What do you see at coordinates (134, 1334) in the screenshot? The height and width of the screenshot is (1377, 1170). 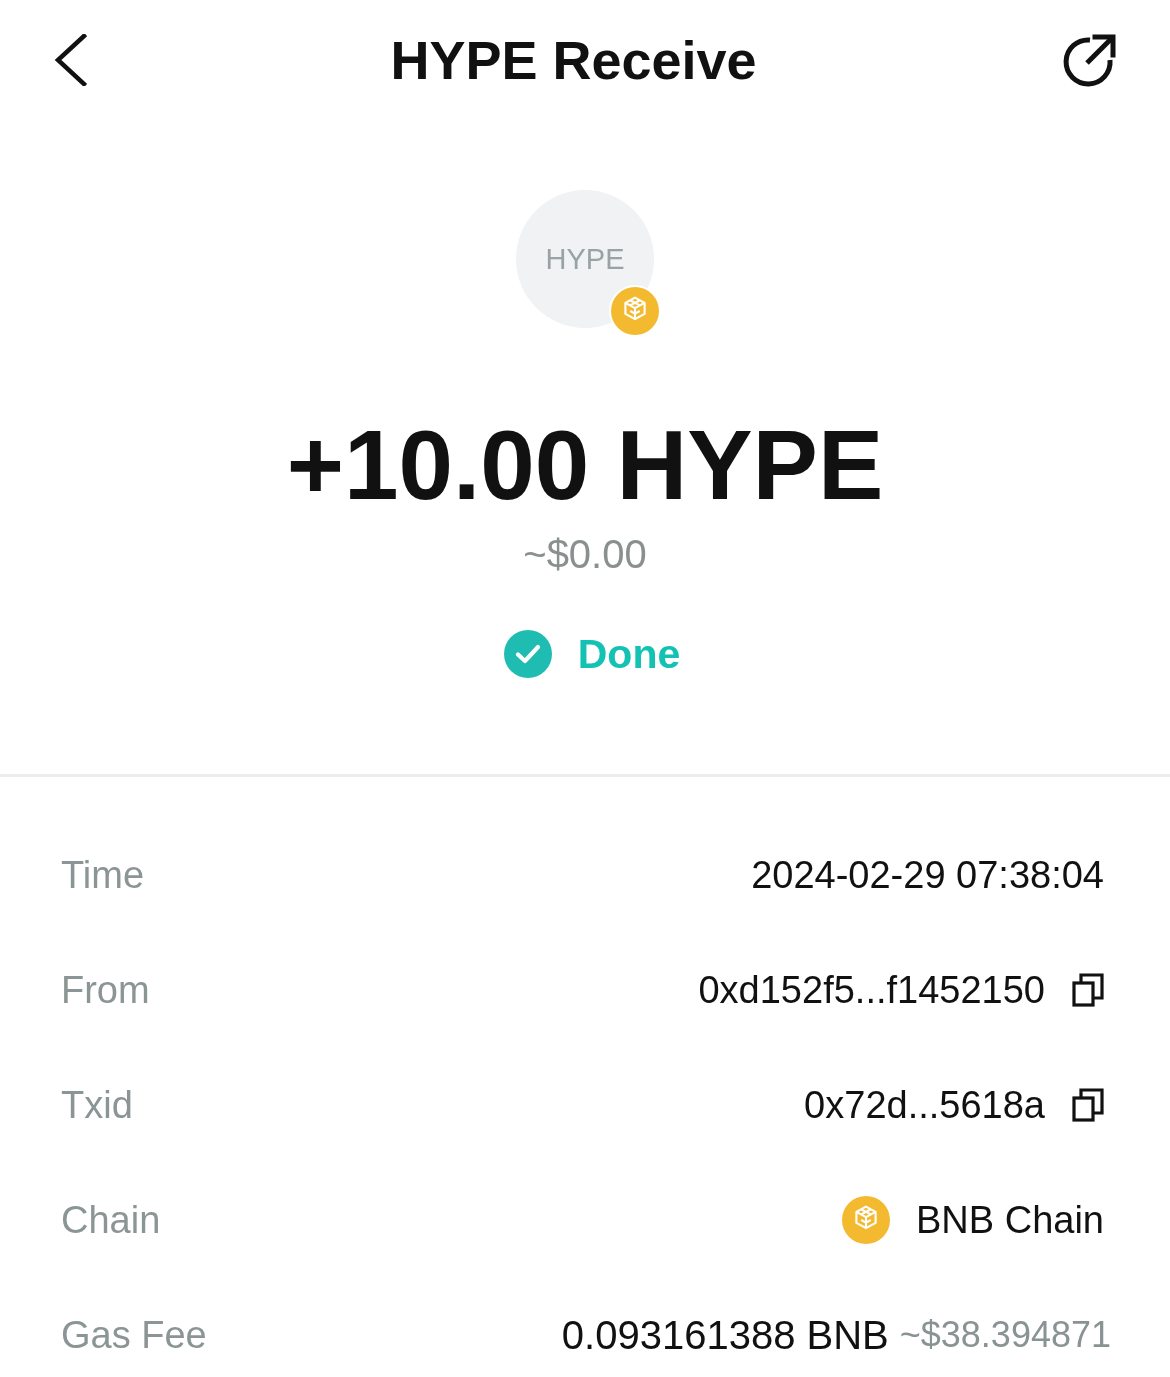 I see `detail-label: Gas Fee` at bounding box center [134, 1334].